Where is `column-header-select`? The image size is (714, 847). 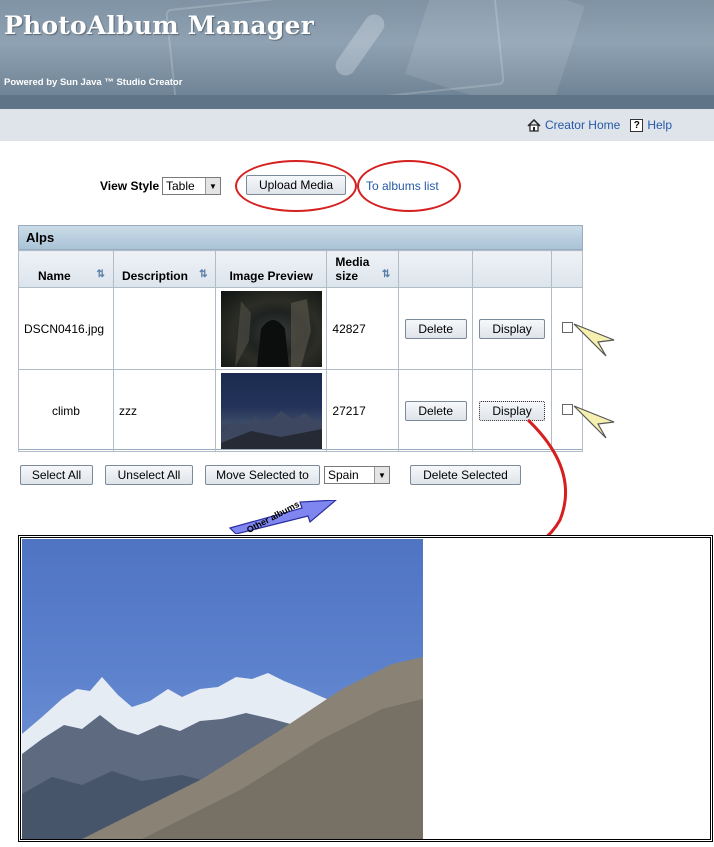 column-header-select is located at coordinates (567, 269).